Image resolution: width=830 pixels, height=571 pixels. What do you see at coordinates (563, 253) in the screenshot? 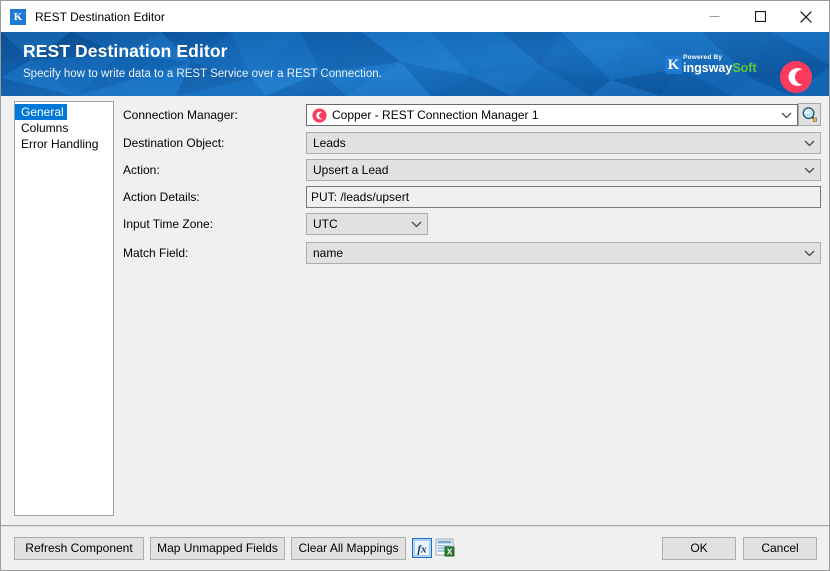
I see `match-field-combobox: name` at bounding box center [563, 253].